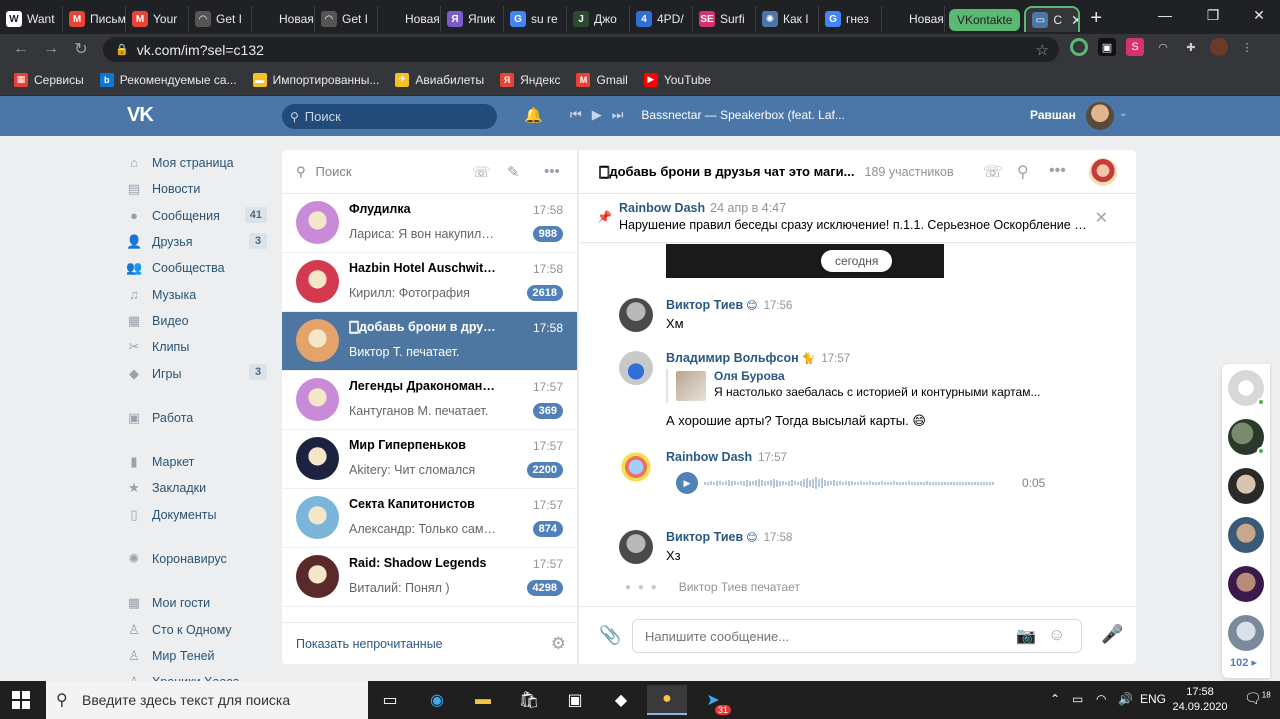  What do you see at coordinates (985, 20) in the screenshot?
I see `tab-group-label: VKontakte` at bounding box center [985, 20].